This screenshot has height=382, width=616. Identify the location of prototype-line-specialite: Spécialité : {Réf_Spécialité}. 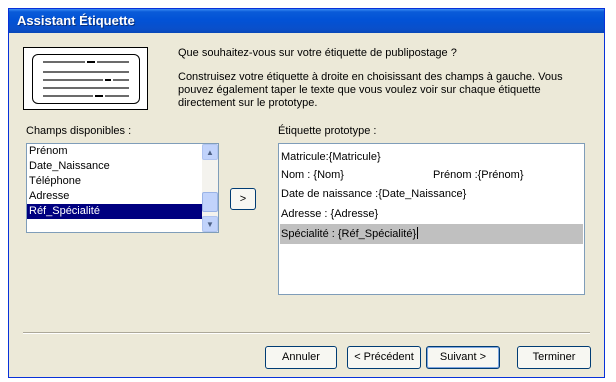
(431, 234).